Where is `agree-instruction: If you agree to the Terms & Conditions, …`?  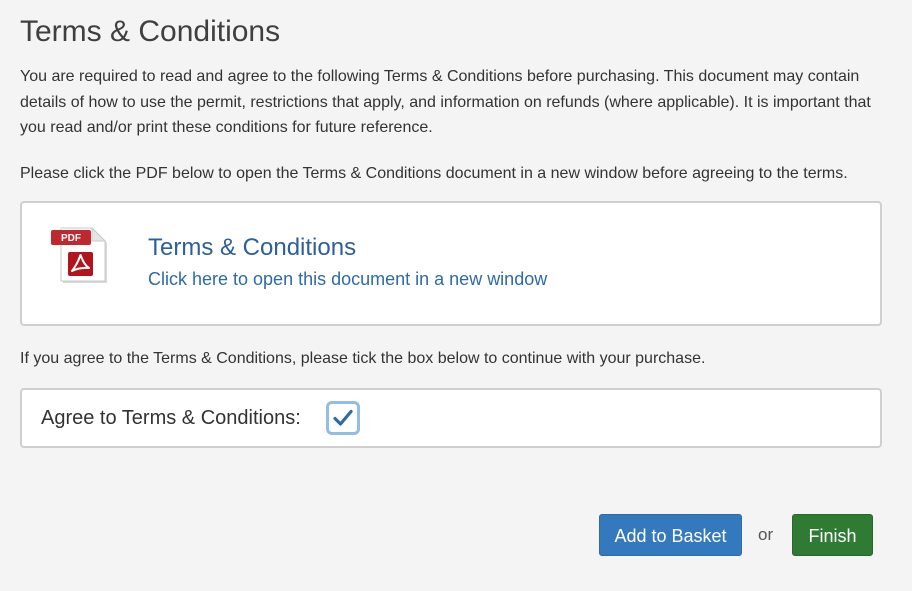 agree-instruction: If you agree to the Terms & Conditions, … is located at coordinates (363, 358).